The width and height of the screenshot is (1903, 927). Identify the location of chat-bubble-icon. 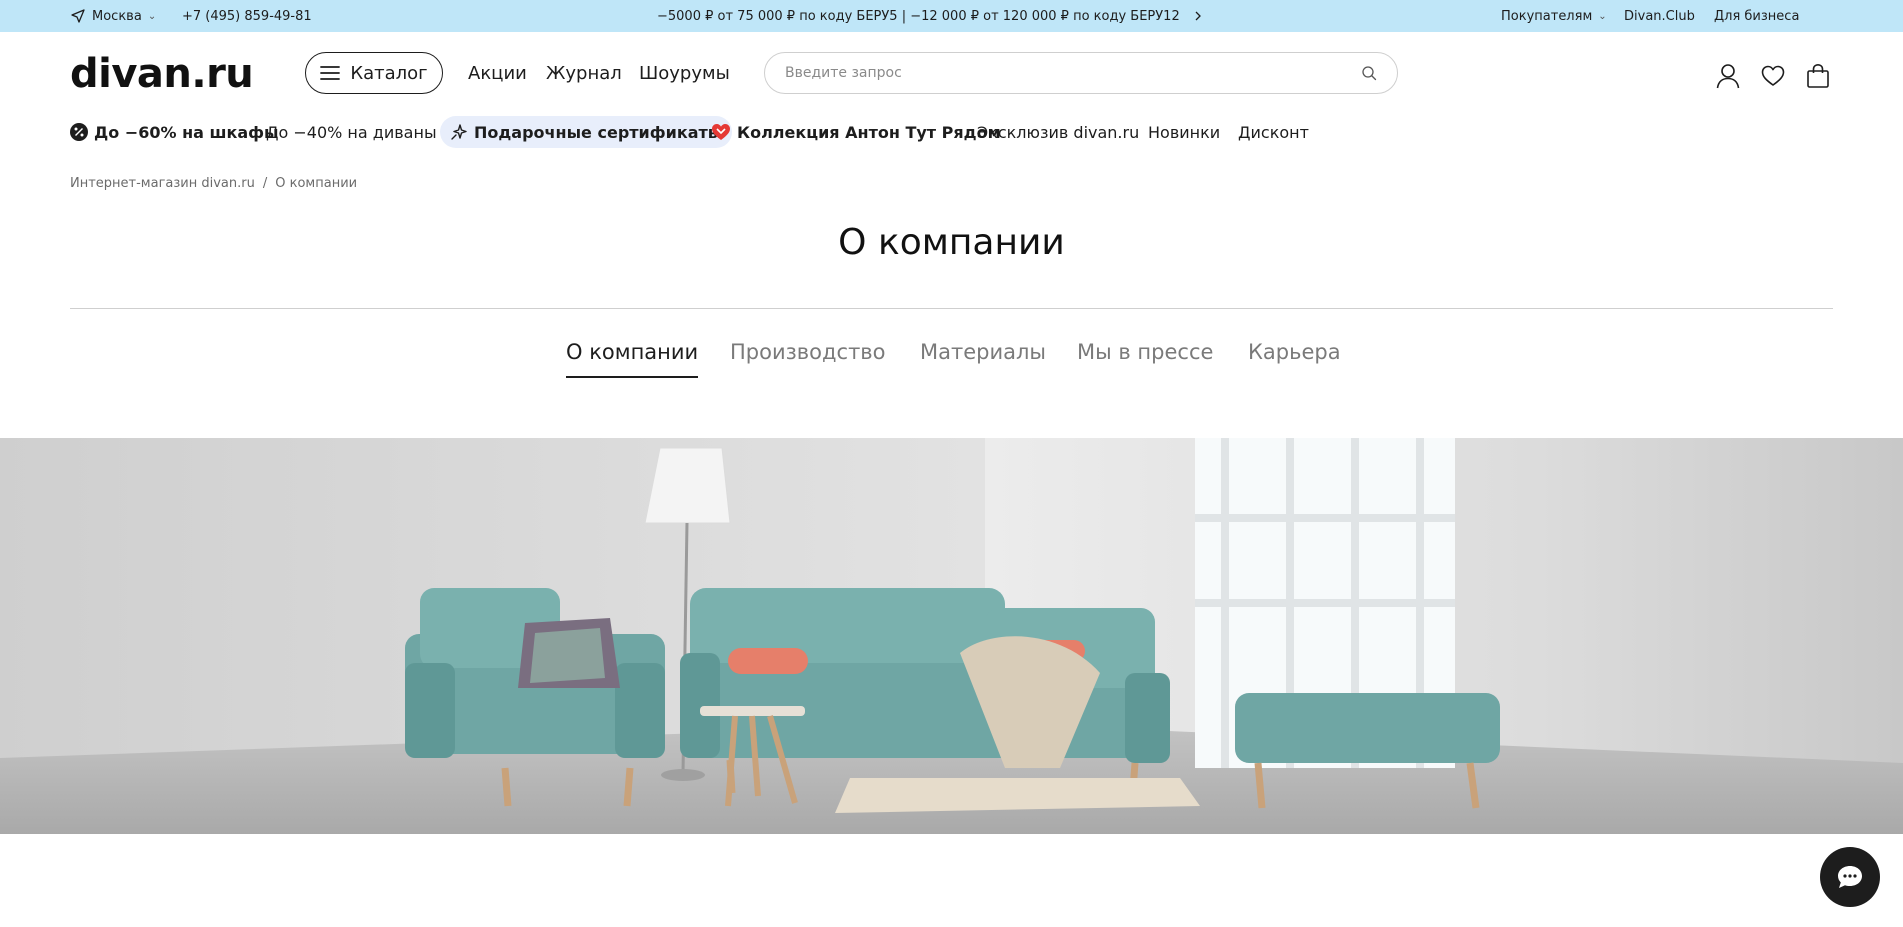
(1850, 877).